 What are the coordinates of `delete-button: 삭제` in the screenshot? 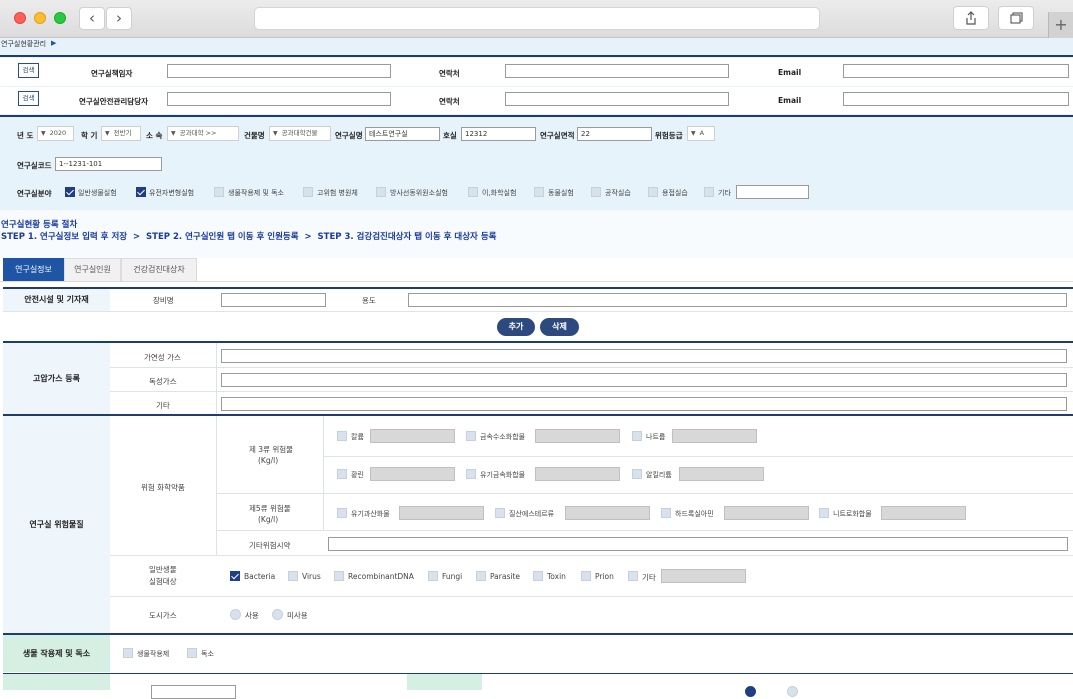 It's located at (559, 327).